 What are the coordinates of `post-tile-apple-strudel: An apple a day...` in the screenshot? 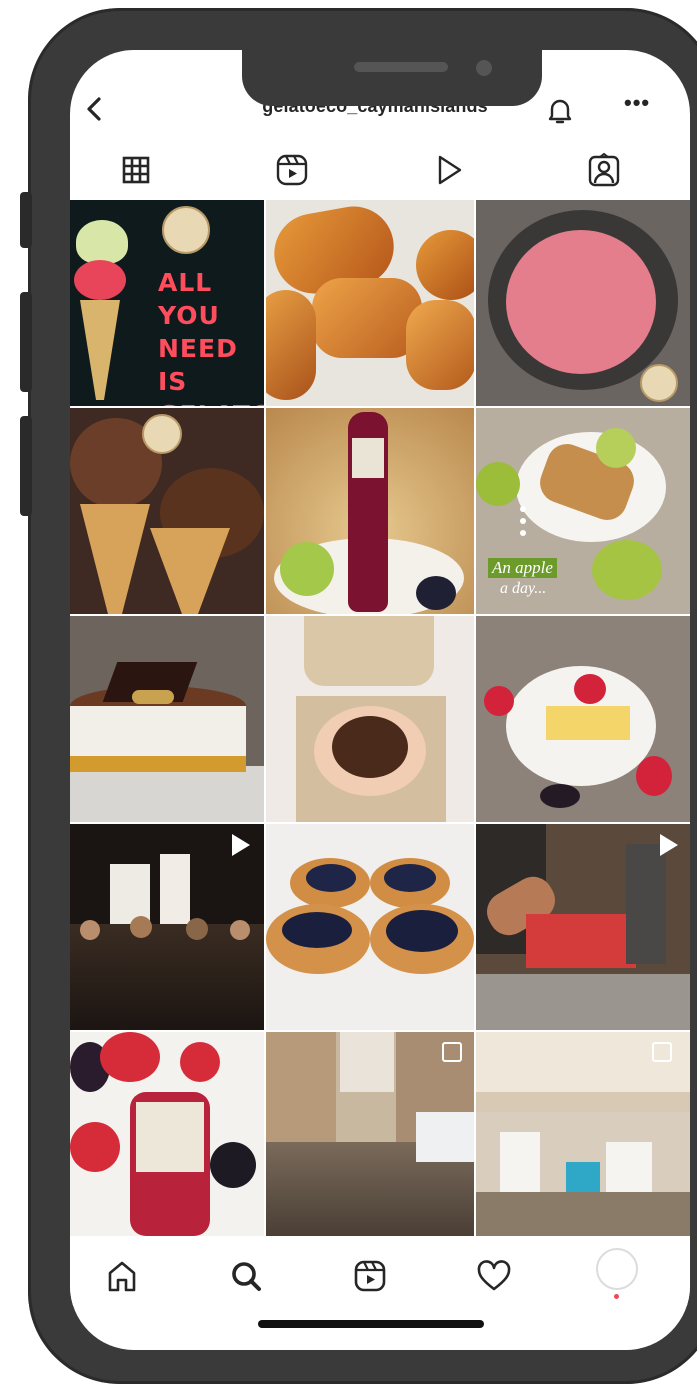 It's located at (583, 511).